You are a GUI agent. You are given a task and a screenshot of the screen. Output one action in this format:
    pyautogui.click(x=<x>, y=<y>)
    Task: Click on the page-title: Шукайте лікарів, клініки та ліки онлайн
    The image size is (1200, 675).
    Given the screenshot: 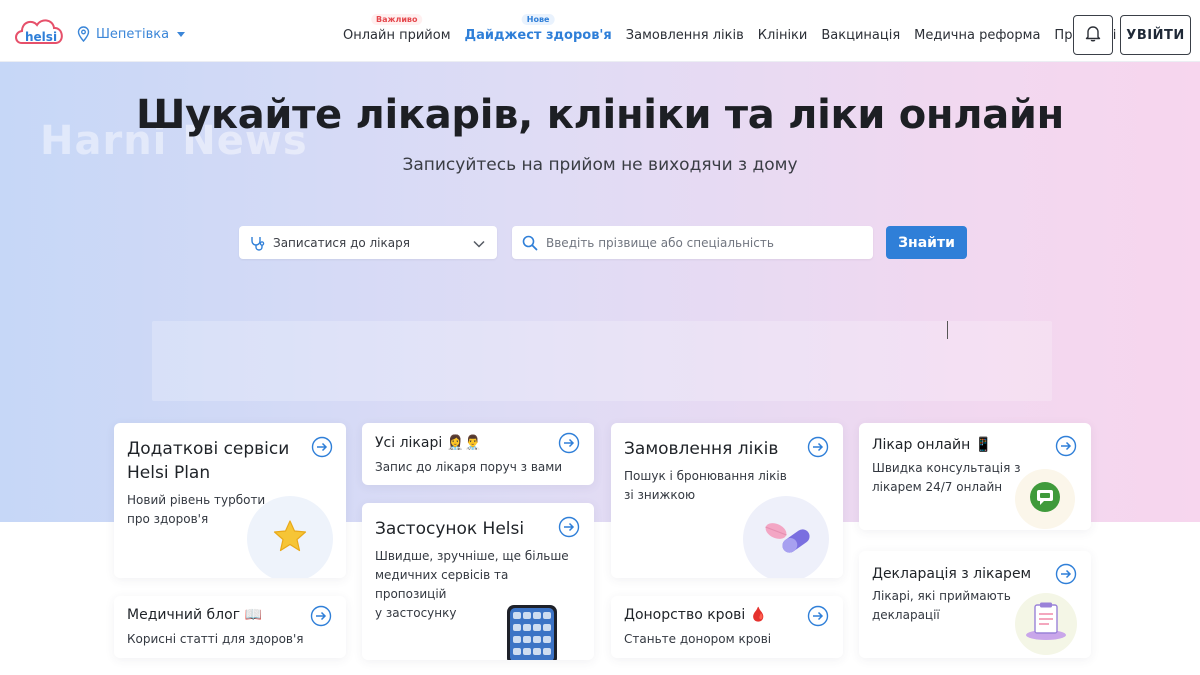 What is the action you would take?
    pyautogui.click(x=599, y=115)
    